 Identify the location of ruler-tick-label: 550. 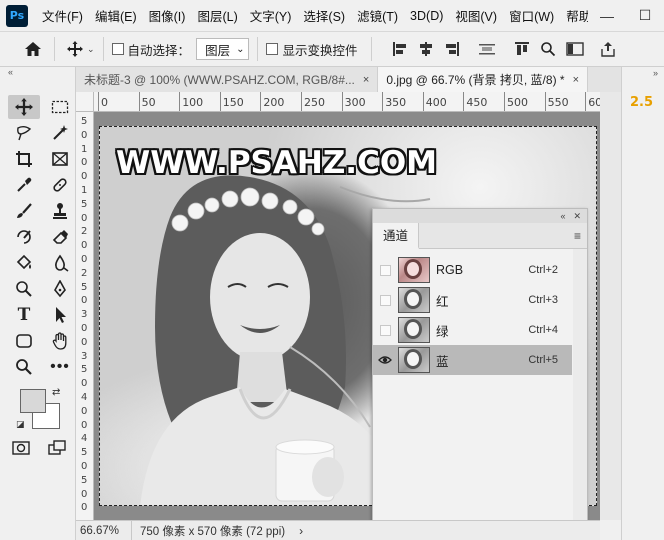
(558, 102).